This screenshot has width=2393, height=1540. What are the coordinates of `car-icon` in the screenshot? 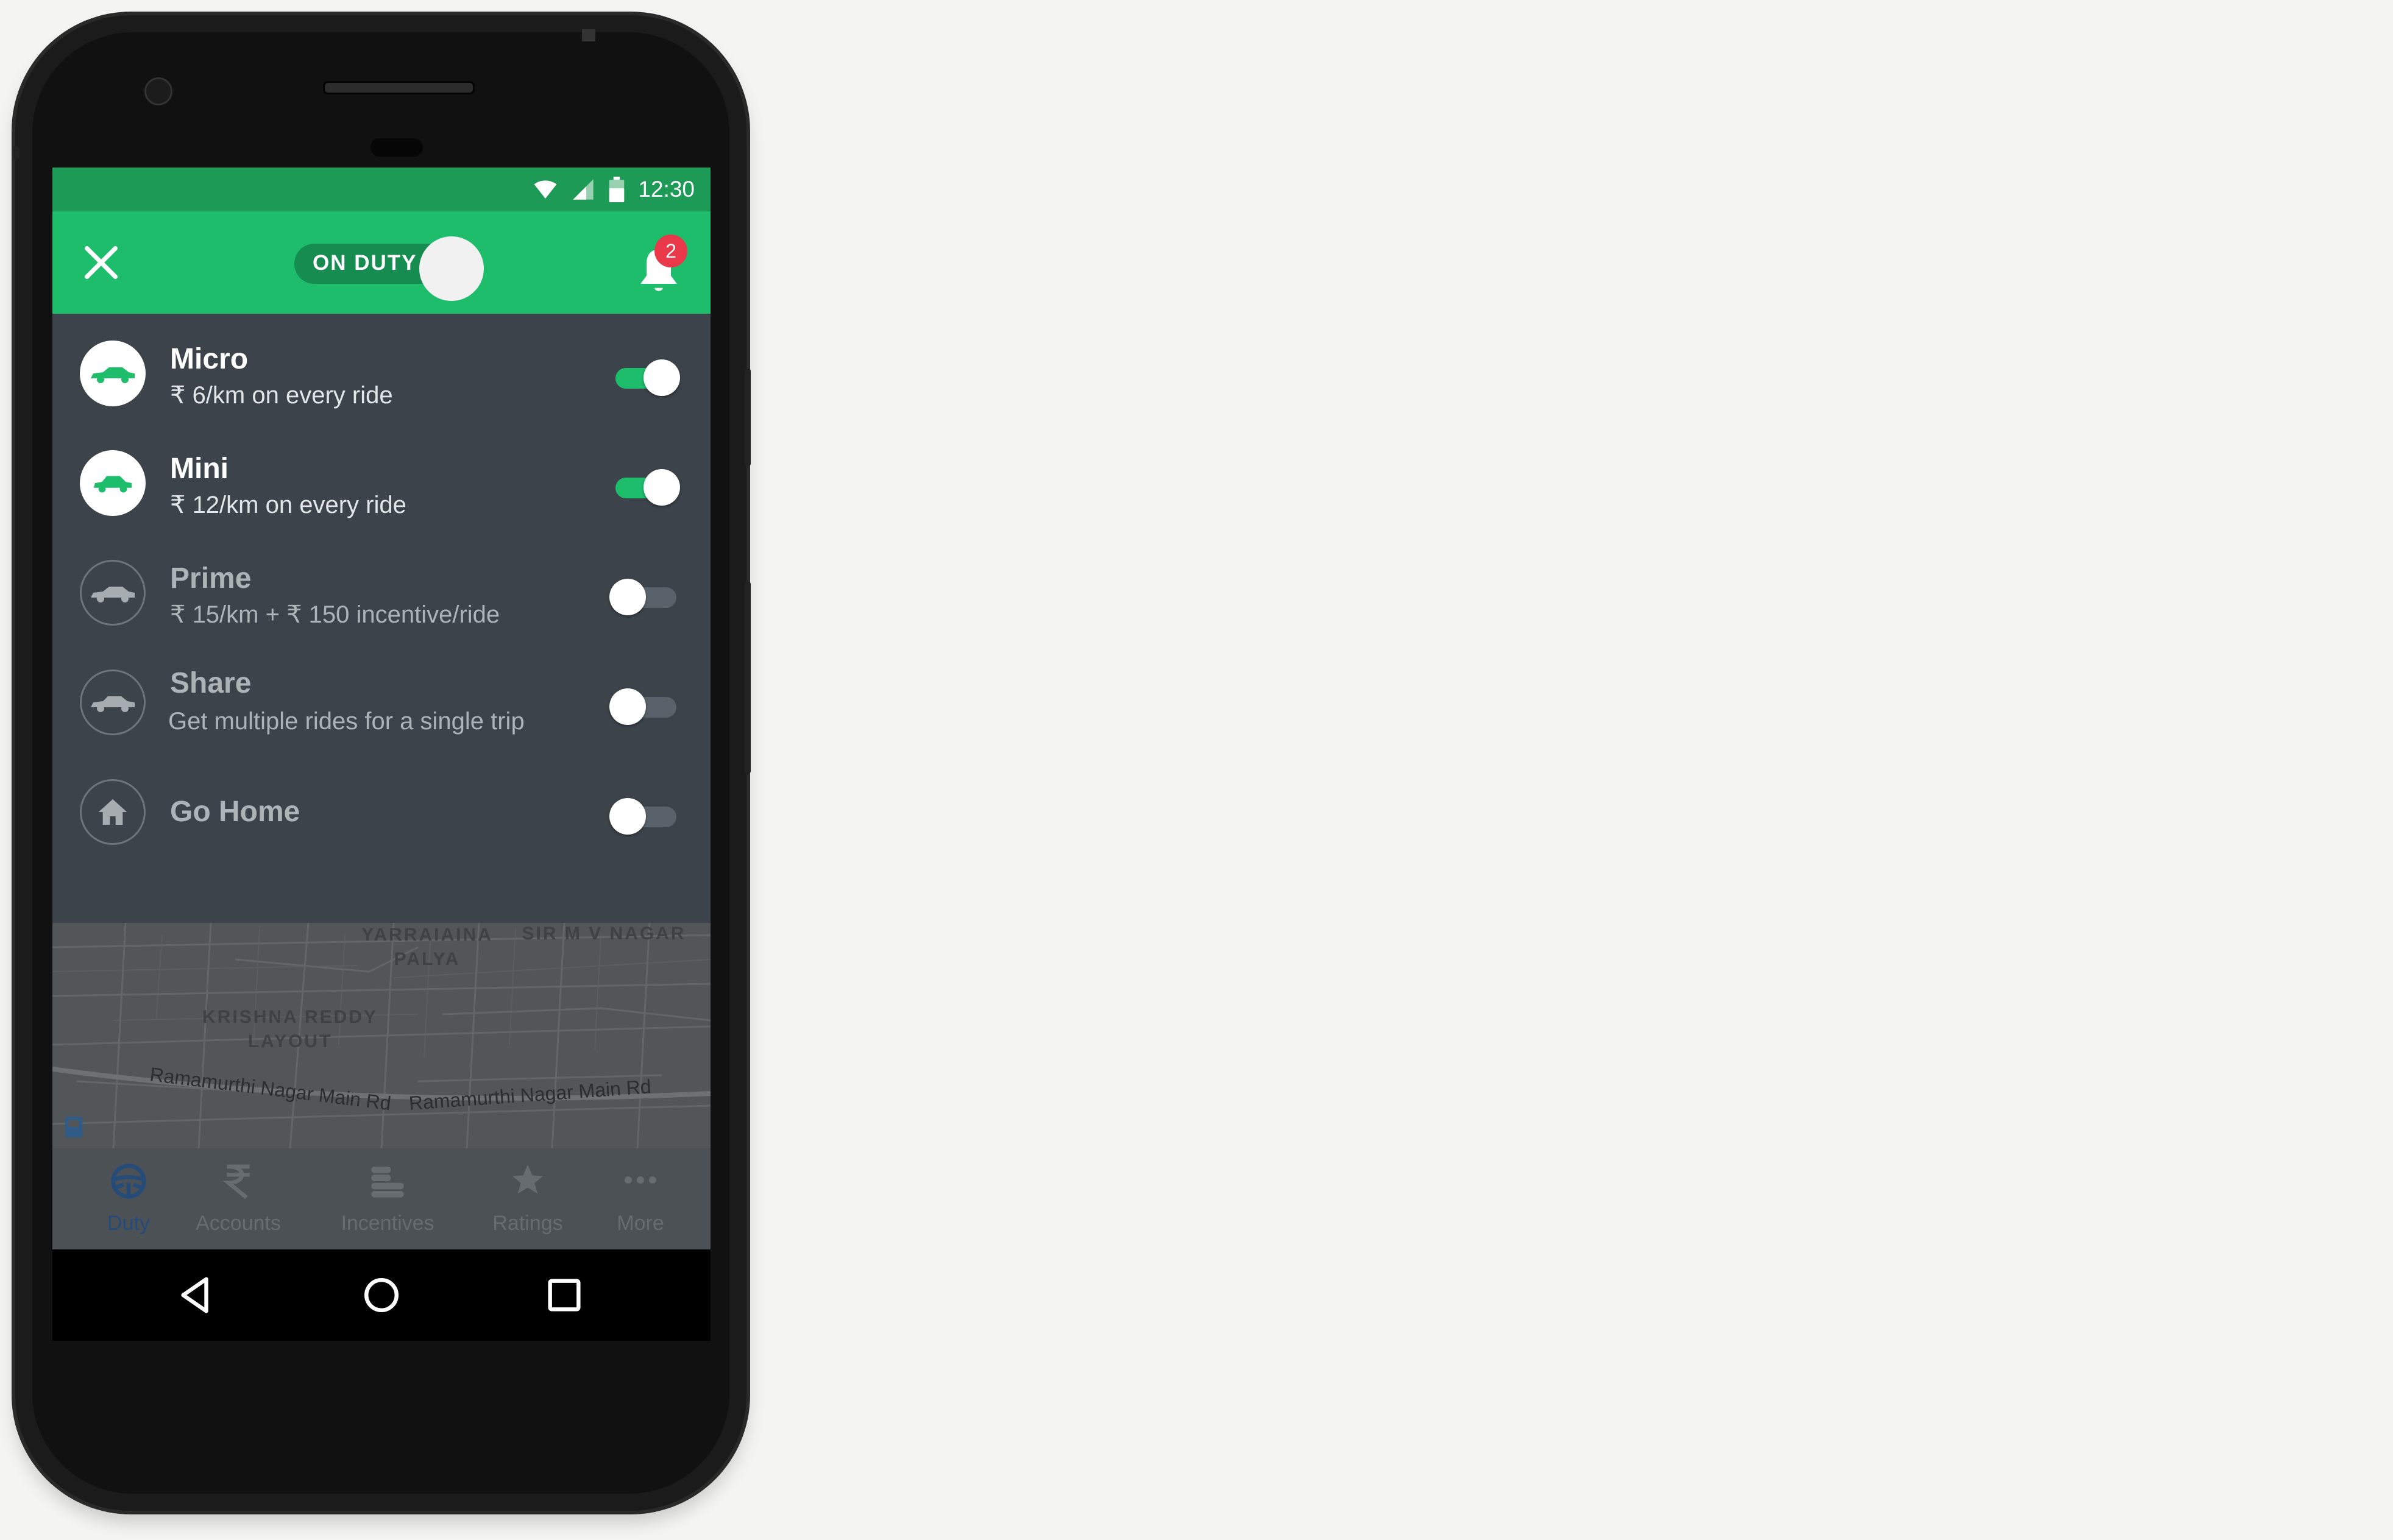 It's located at (113, 704).